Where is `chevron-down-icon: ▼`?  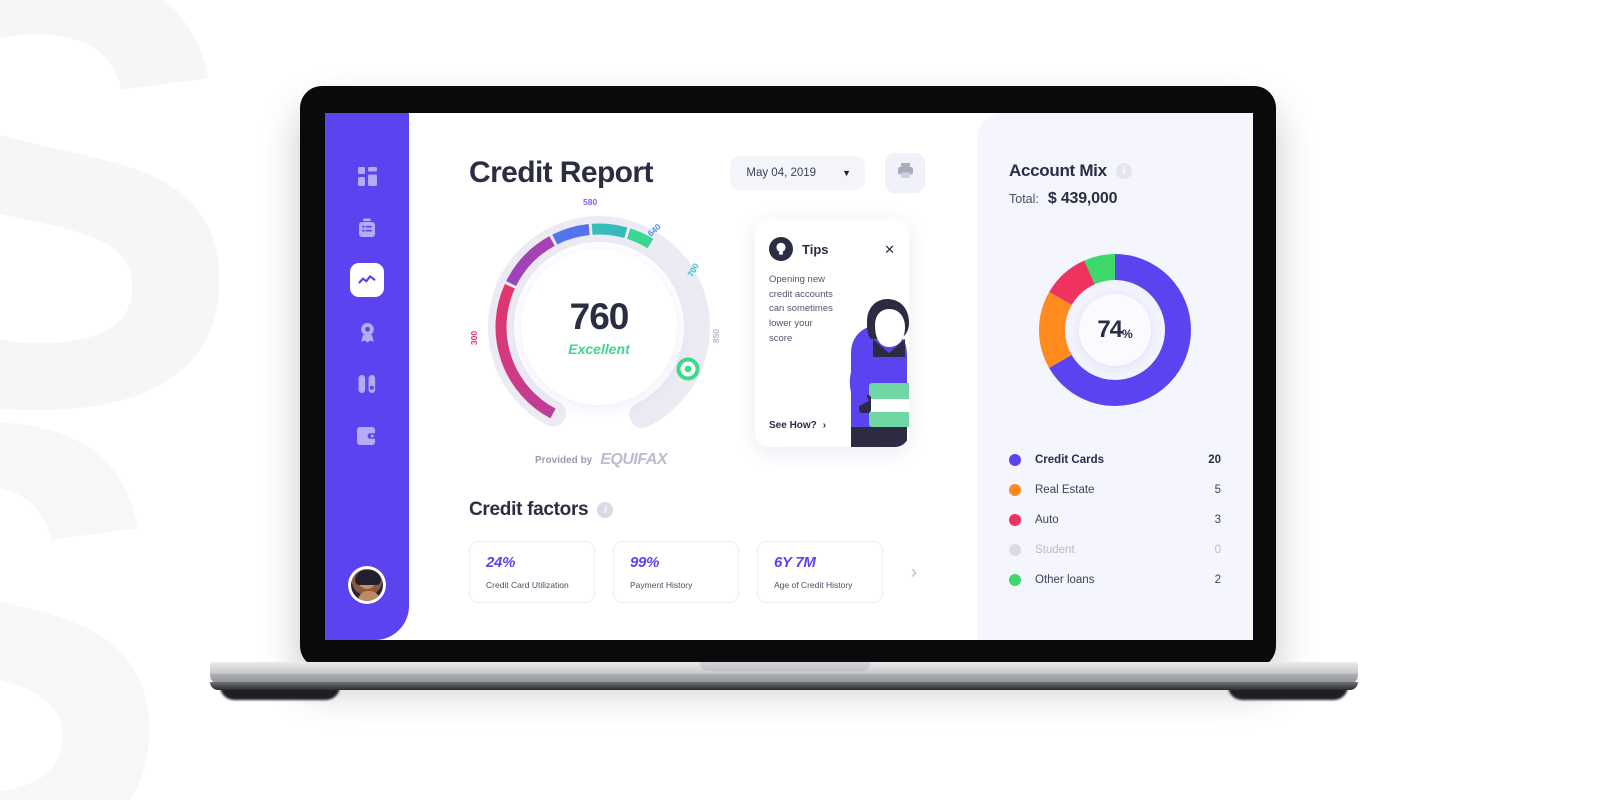 chevron-down-icon: ▼ is located at coordinates (846, 173).